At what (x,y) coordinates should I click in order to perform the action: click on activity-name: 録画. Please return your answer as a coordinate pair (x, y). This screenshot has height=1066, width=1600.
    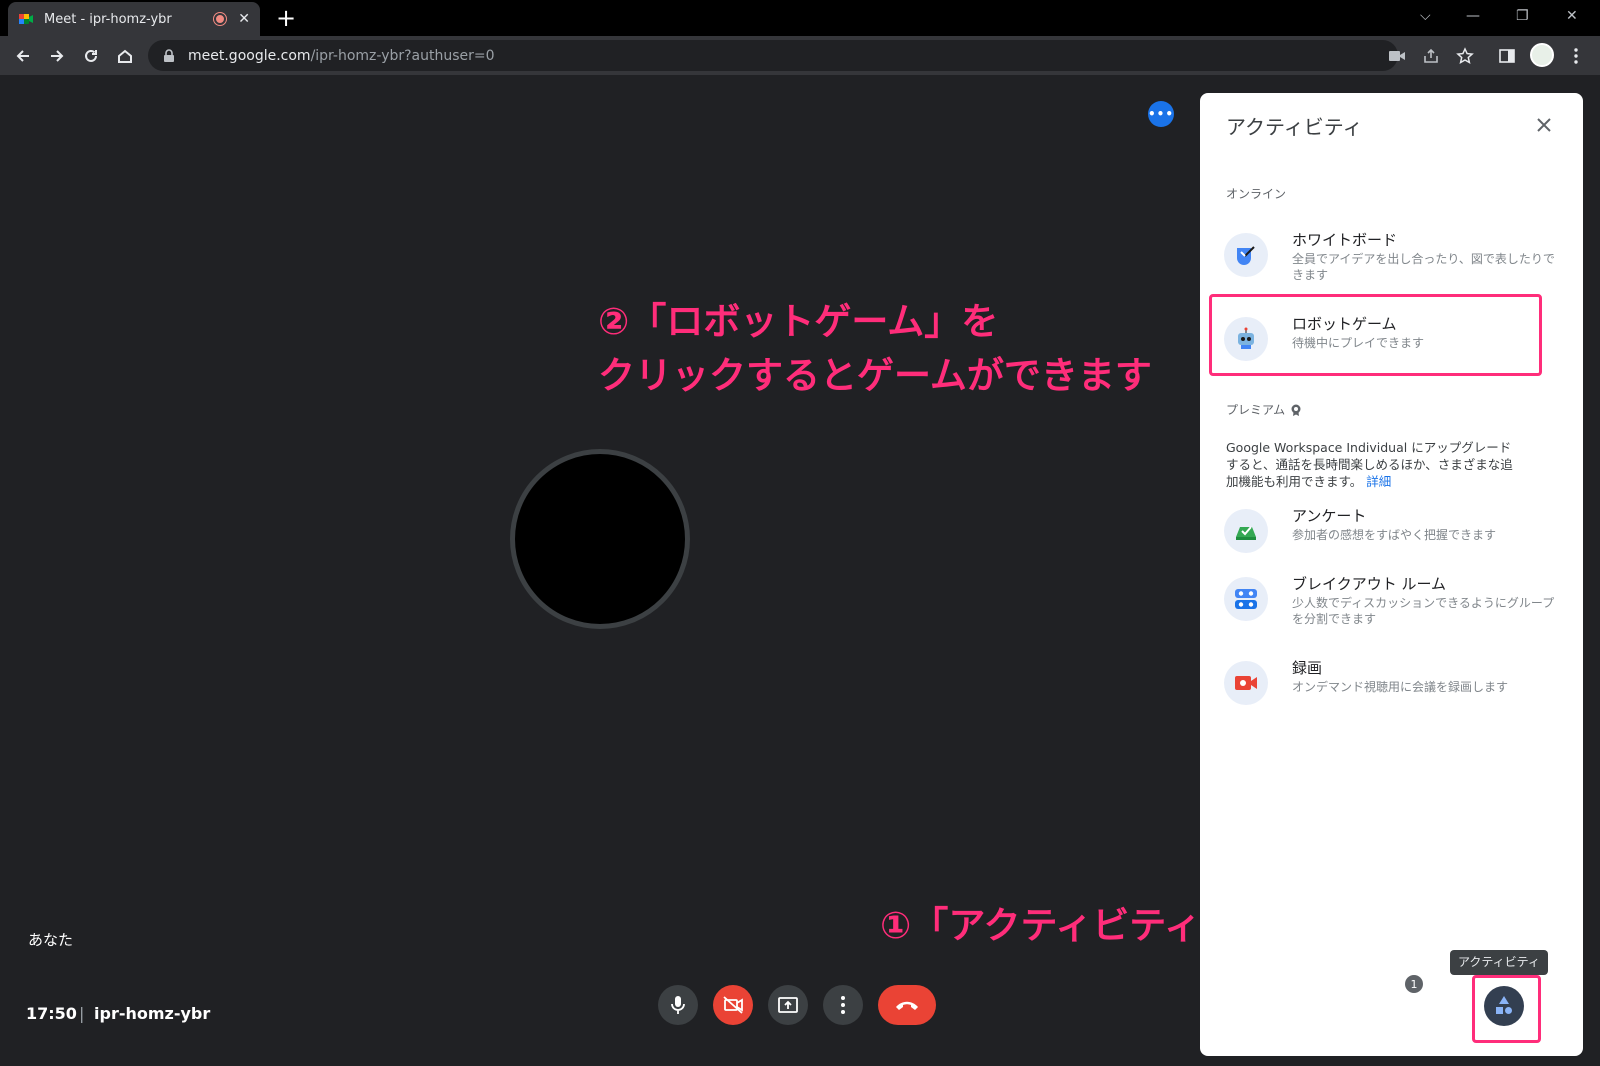
    Looking at the image, I should click on (1307, 668).